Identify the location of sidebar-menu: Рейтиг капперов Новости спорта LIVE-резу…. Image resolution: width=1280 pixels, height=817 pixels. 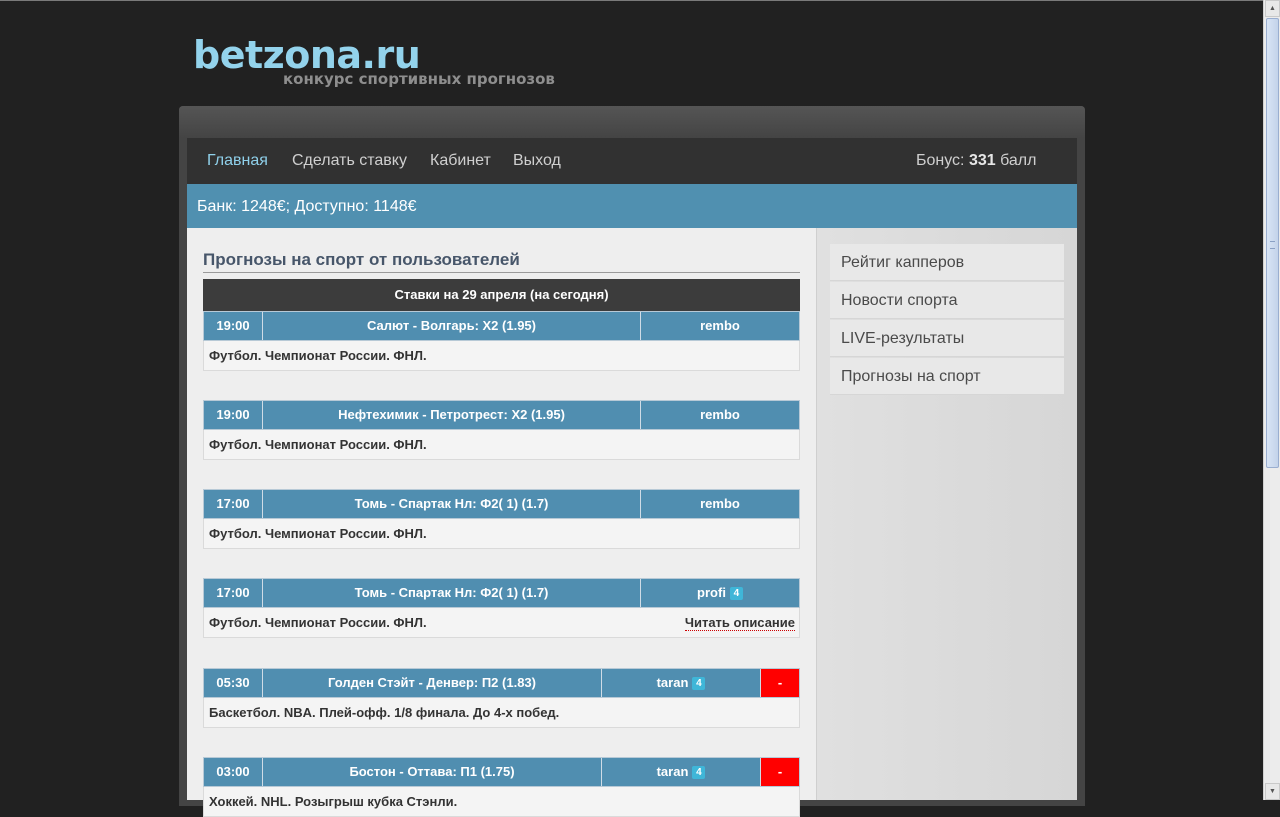
(947, 320).